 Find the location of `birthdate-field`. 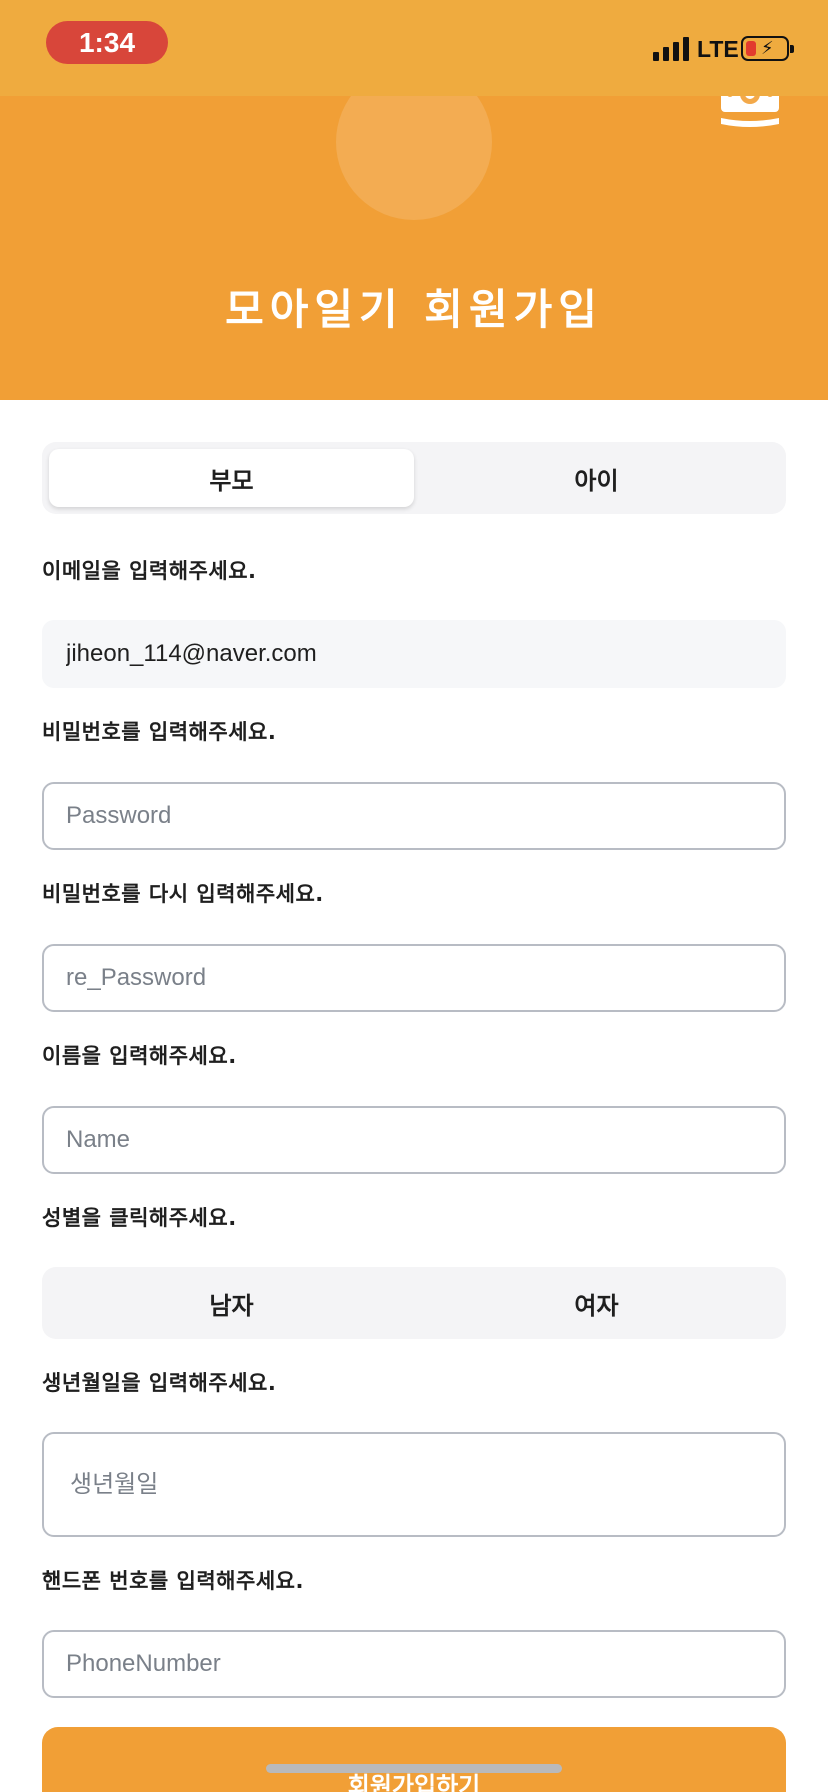

birthdate-field is located at coordinates (414, 1484).